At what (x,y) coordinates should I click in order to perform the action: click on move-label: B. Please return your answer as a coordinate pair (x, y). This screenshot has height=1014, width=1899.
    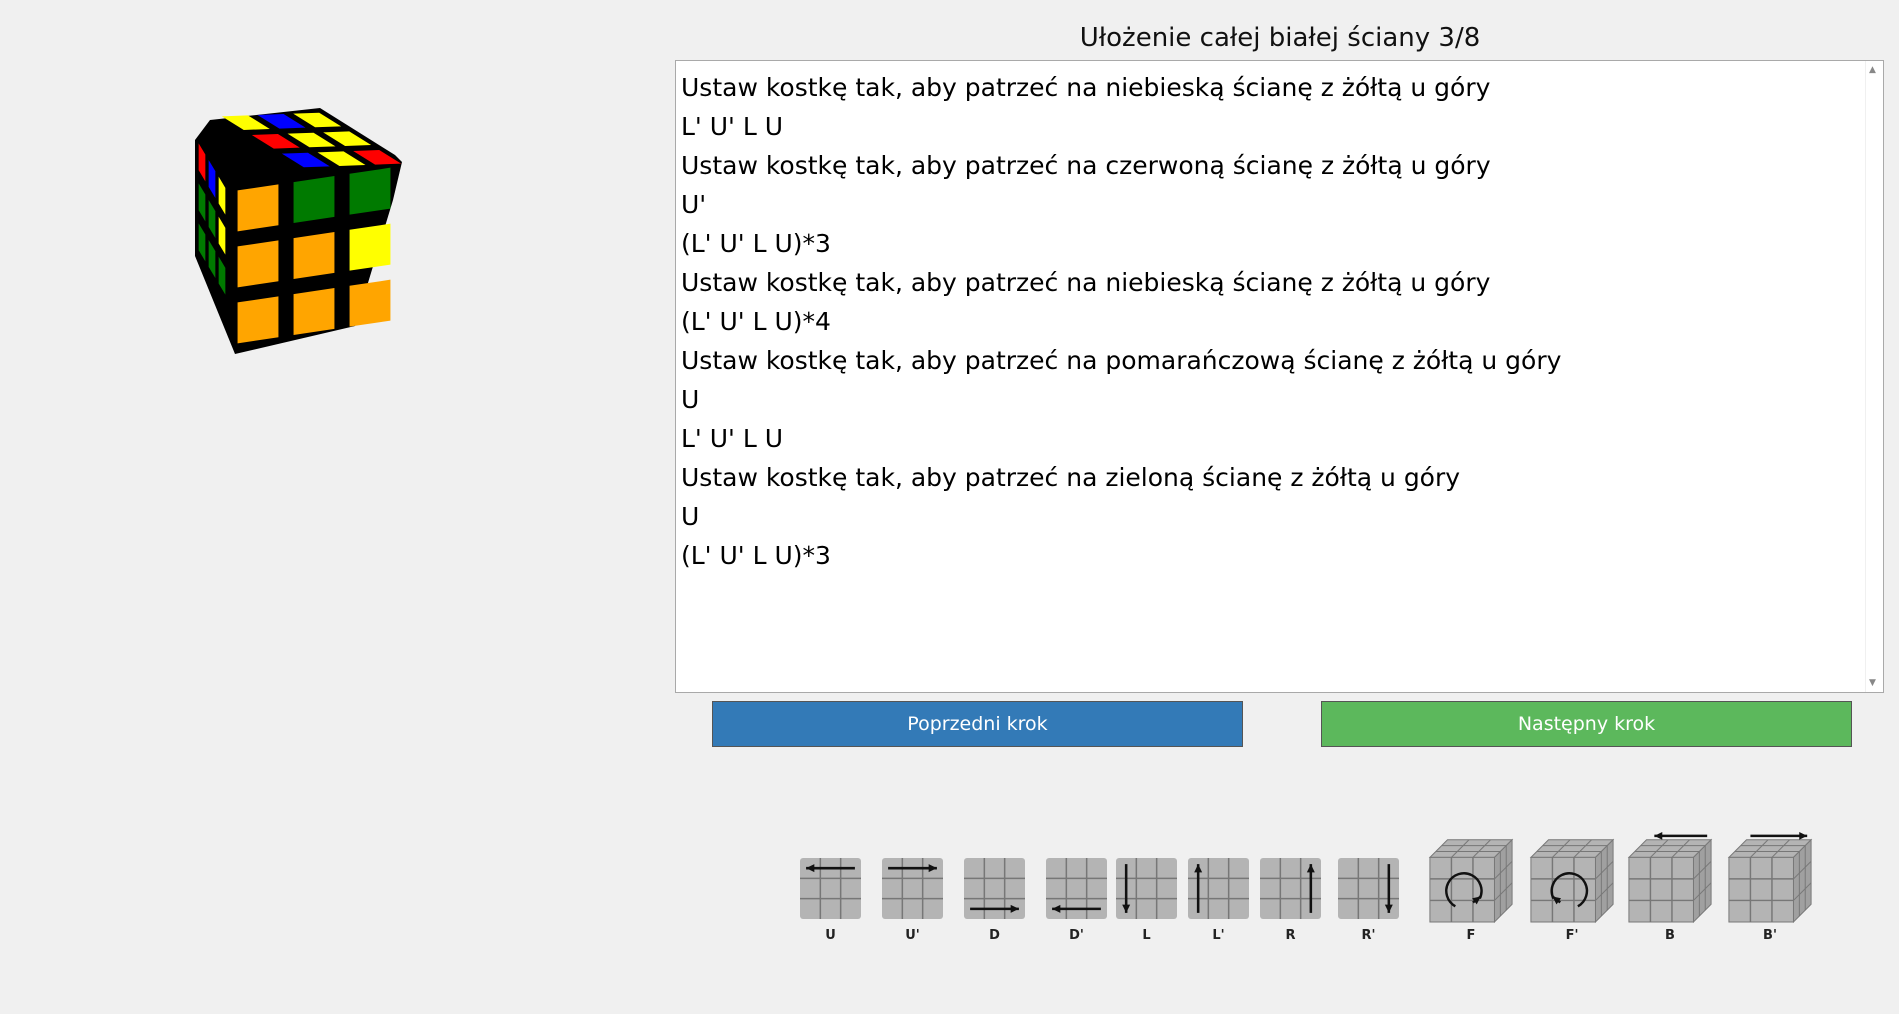
    Looking at the image, I should click on (1670, 935).